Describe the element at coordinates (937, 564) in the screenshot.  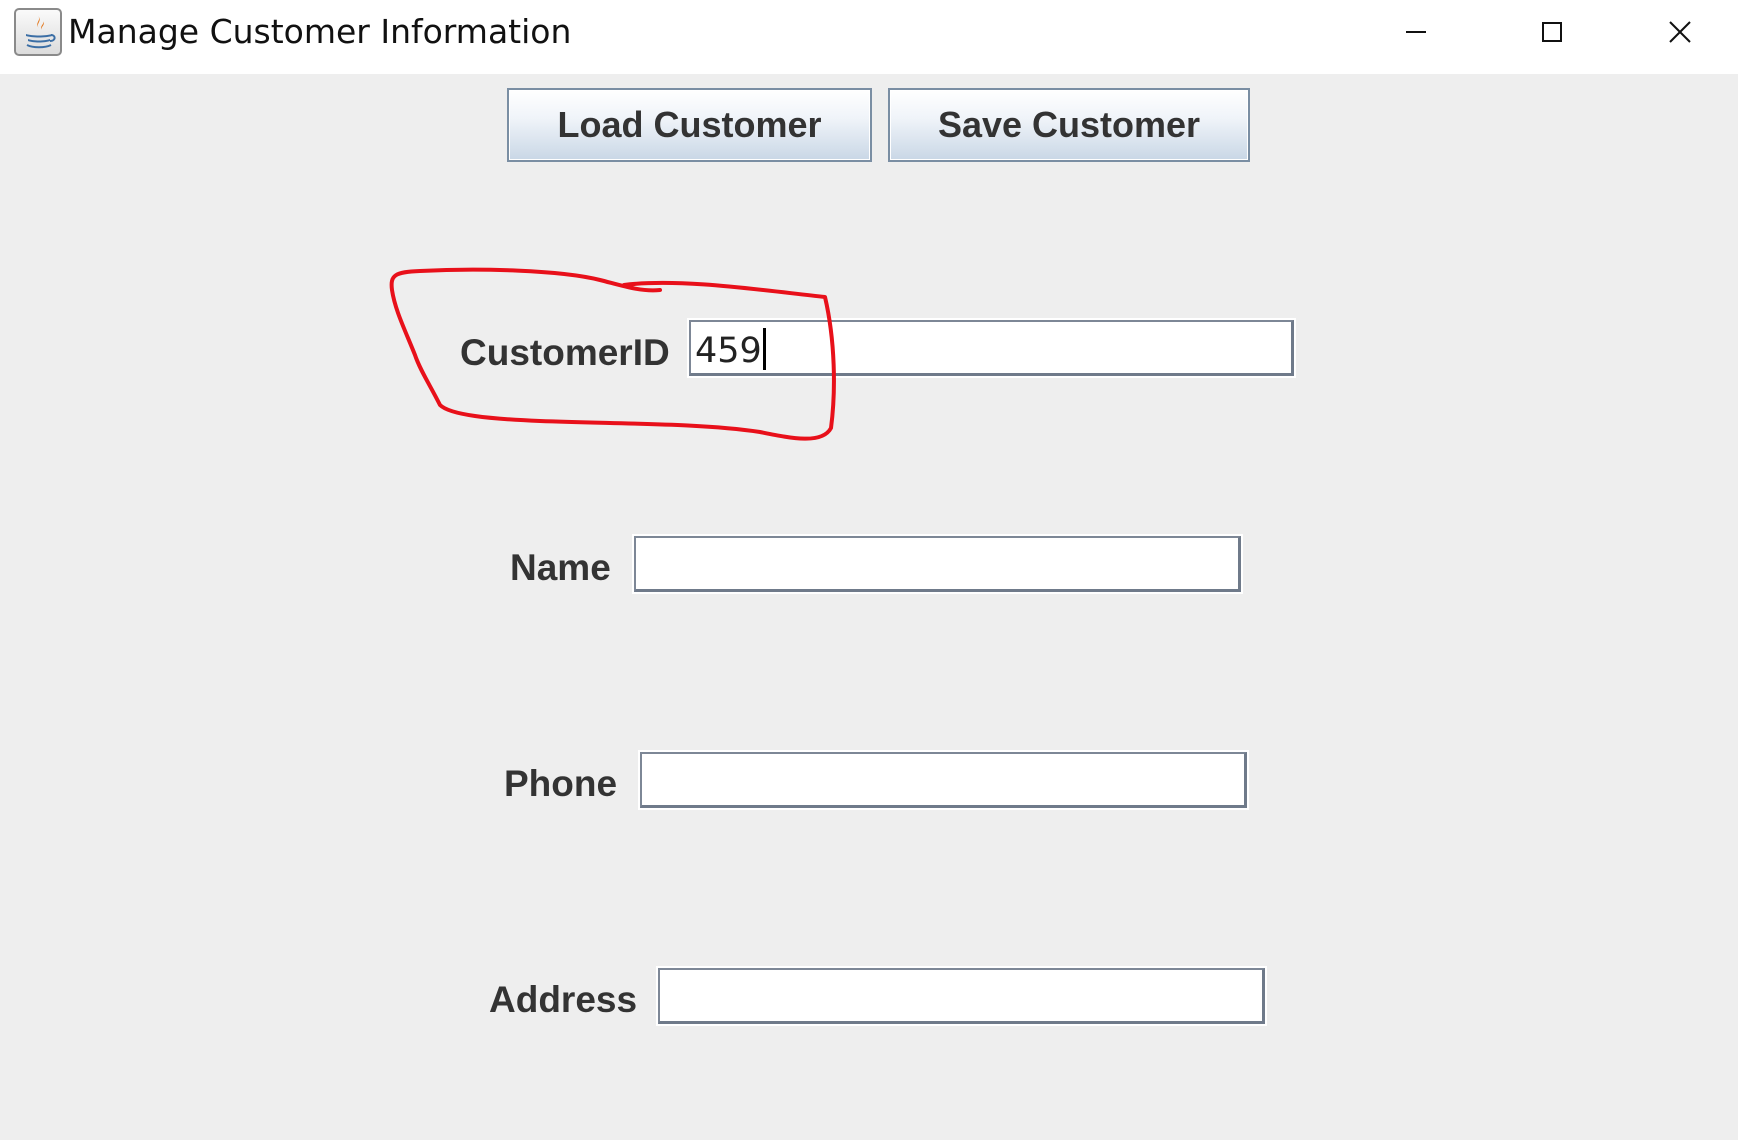
I see `name-field` at that location.